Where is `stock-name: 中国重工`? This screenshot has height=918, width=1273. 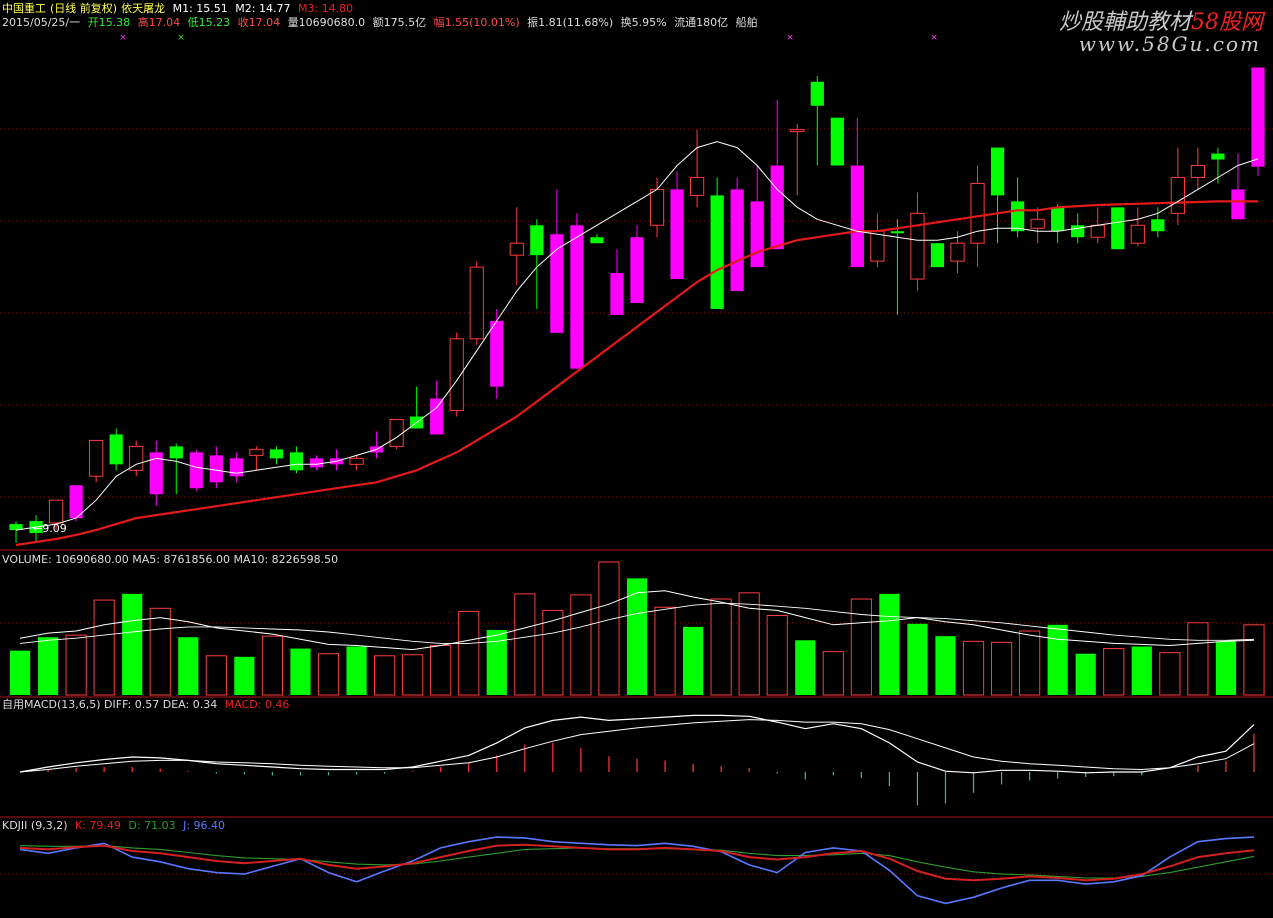
stock-name: 中国重工 is located at coordinates (24, 8).